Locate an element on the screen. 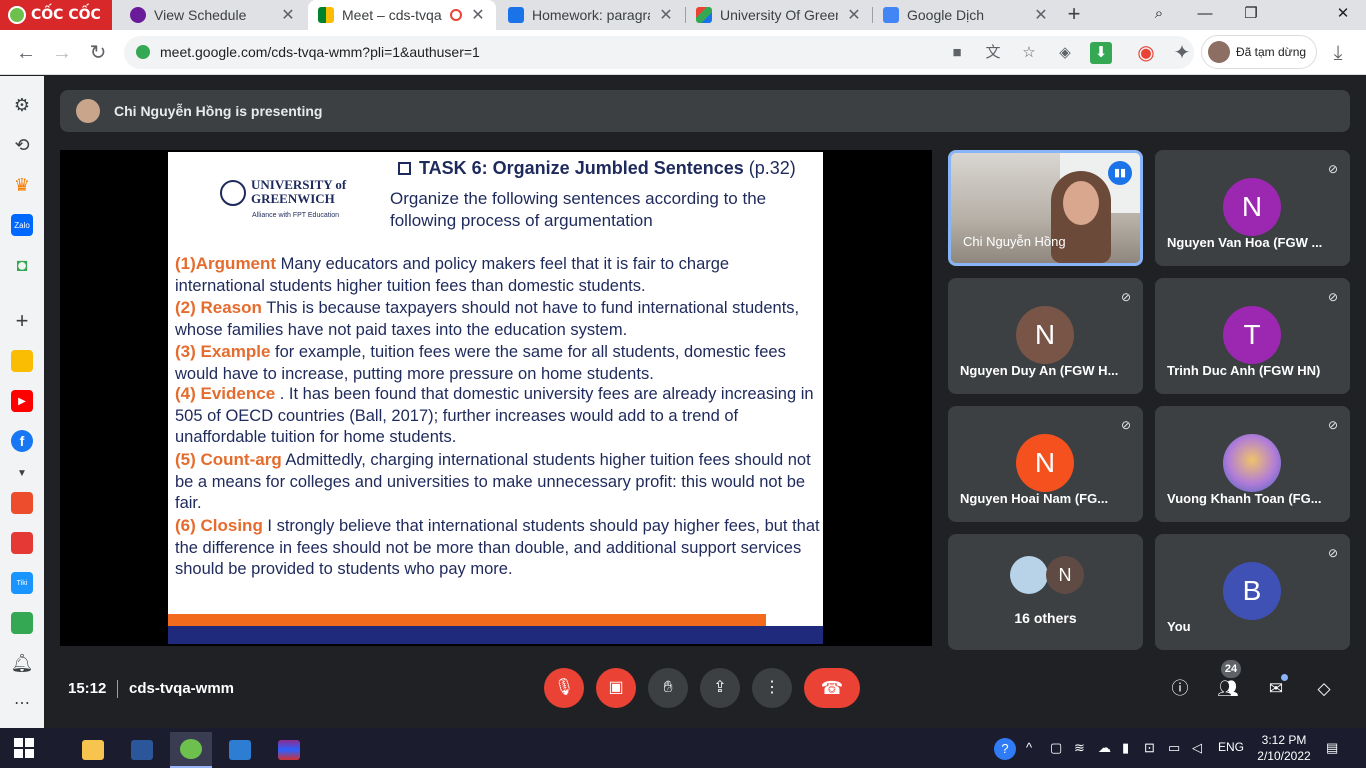 The width and height of the screenshot is (1366, 768). presenter-avatar is located at coordinates (88, 111).